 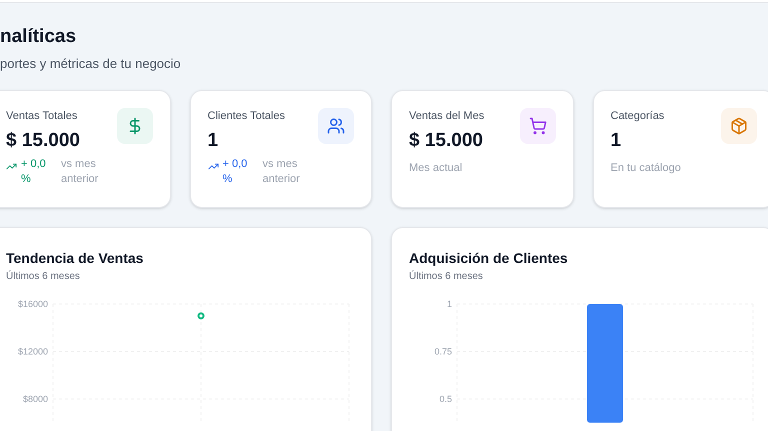 I want to click on axis-tick-label: 0.5, so click(x=445, y=399).